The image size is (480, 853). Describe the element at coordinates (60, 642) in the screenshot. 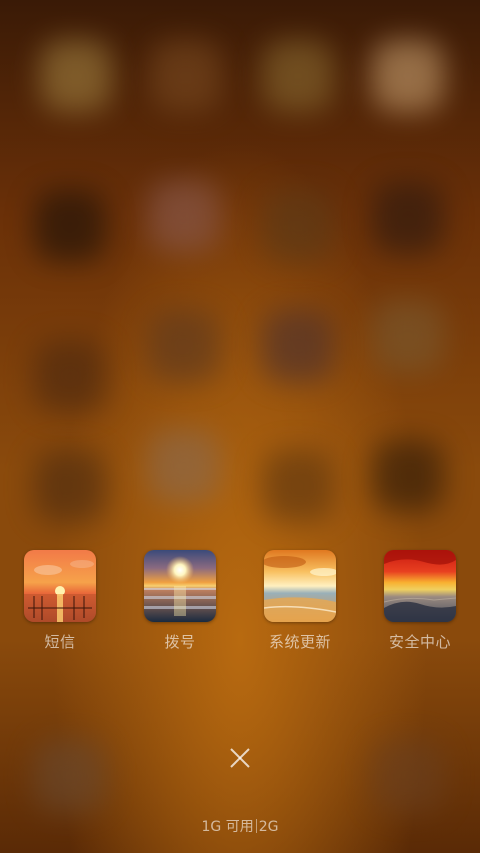

I see `app-label: 短信` at that location.